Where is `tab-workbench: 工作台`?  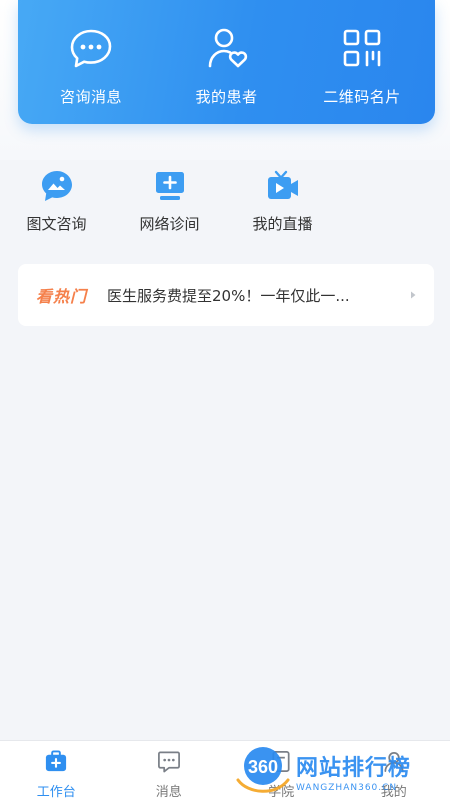 tab-workbench: 工作台 is located at coordinates (56, 770).